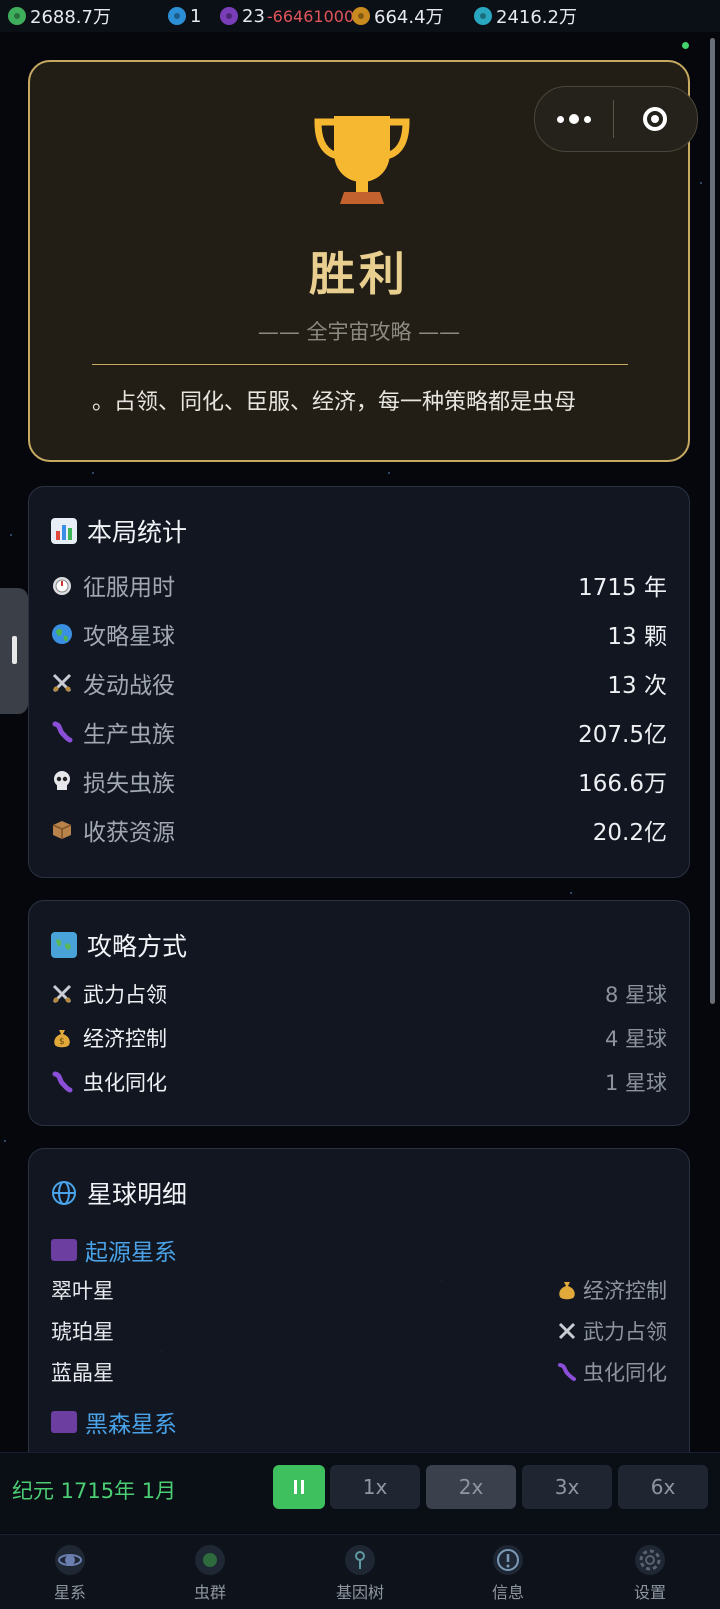 The image size is (720, 1609). What do you see at coordinates (62, 781) in the screenshot?
I see `skull-icon` at bounding box center [62, 781].